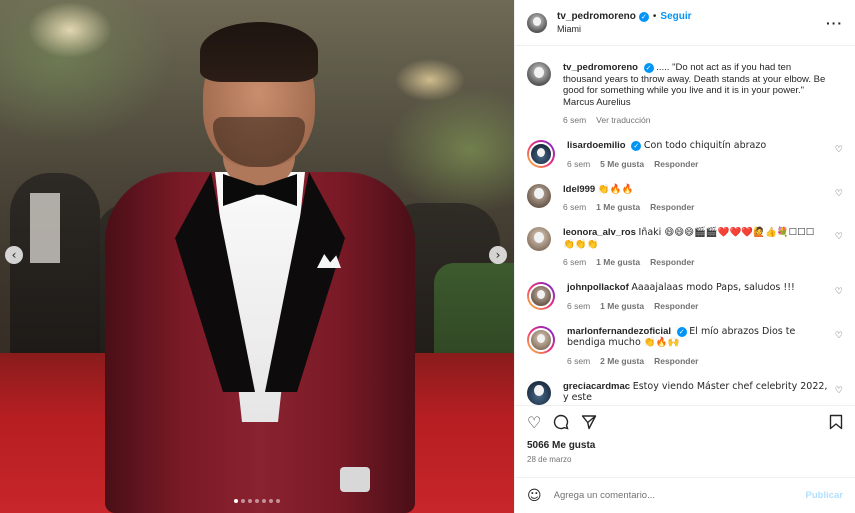 Image resolution: width=855 pixels, height=513 pixels. What do you see at coordinates (598, 287) in the screenshot?
I see `comment-username: johnpollackof` at bounding box center [598, 287].